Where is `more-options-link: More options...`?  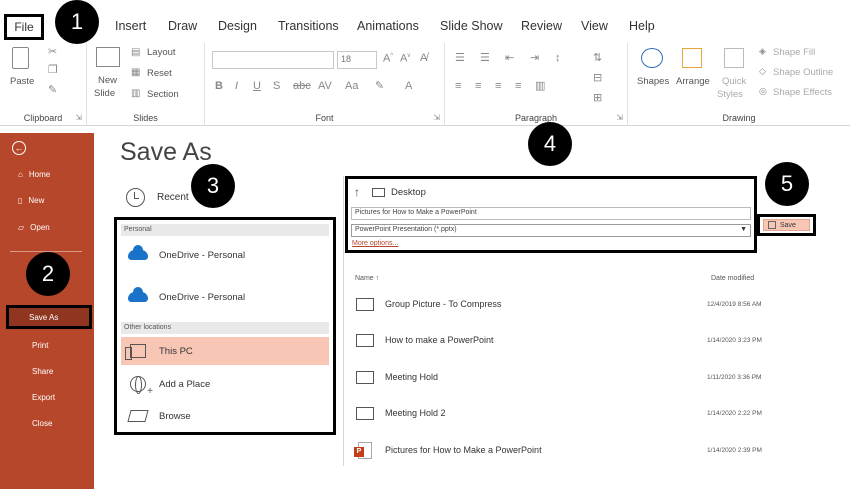 more-options-link: More options... is located at coordinates (375, 243).